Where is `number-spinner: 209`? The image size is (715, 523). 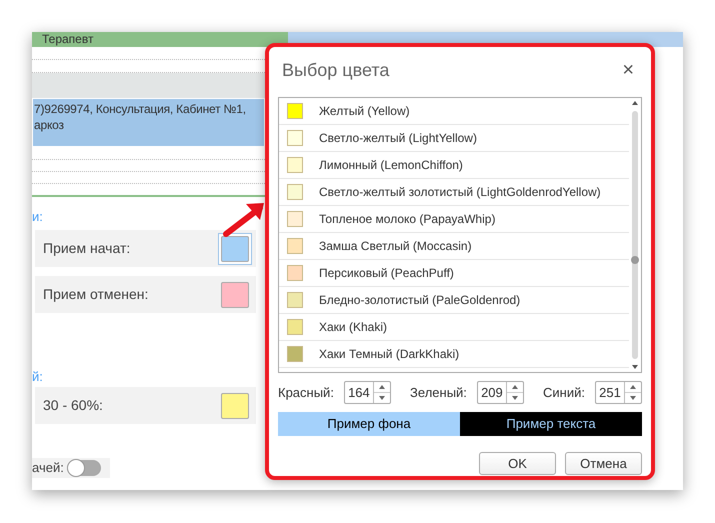
number-spinner: 209 is located at coordinates (500, 392).